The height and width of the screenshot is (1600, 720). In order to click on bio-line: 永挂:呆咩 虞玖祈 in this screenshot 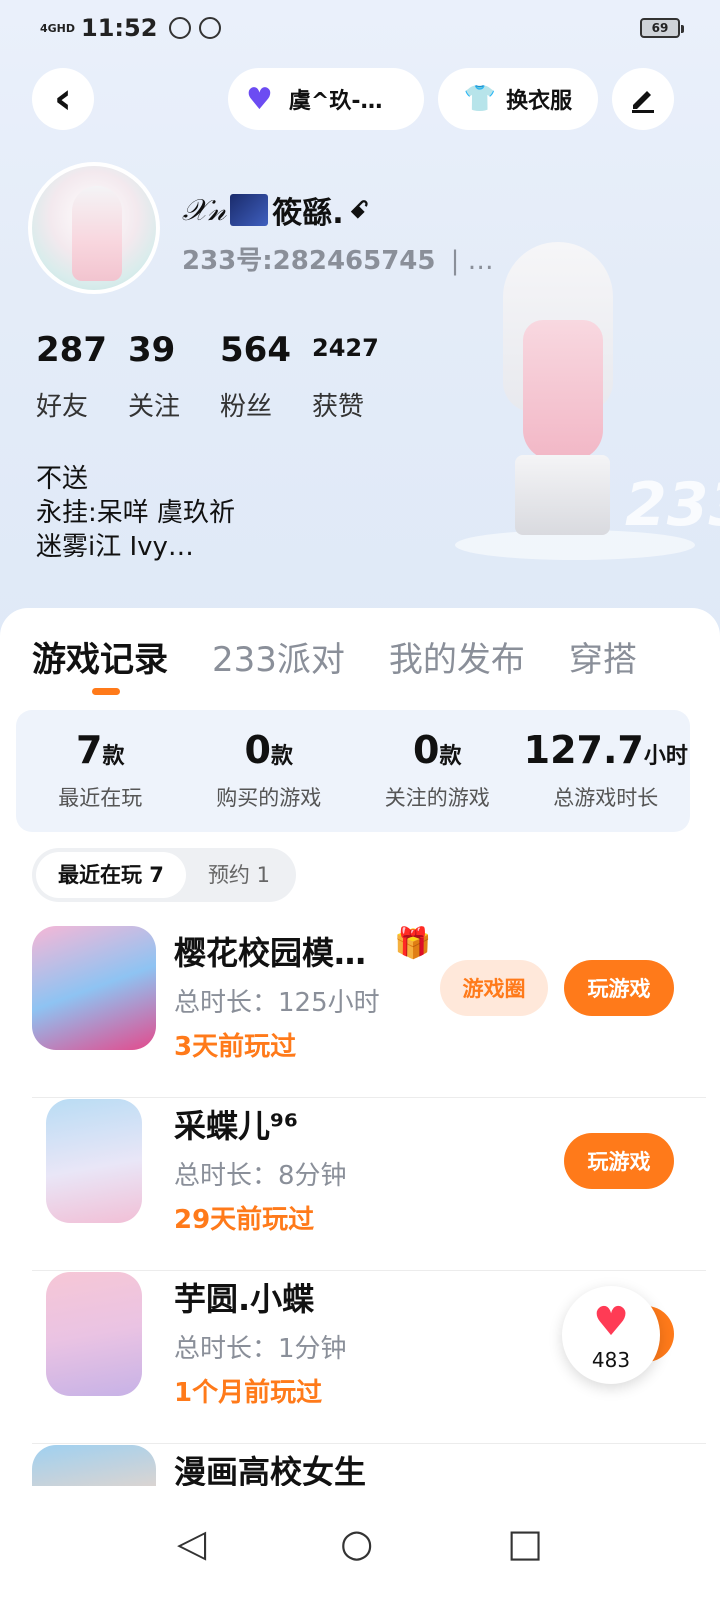, I will do `click(136, 513)`.